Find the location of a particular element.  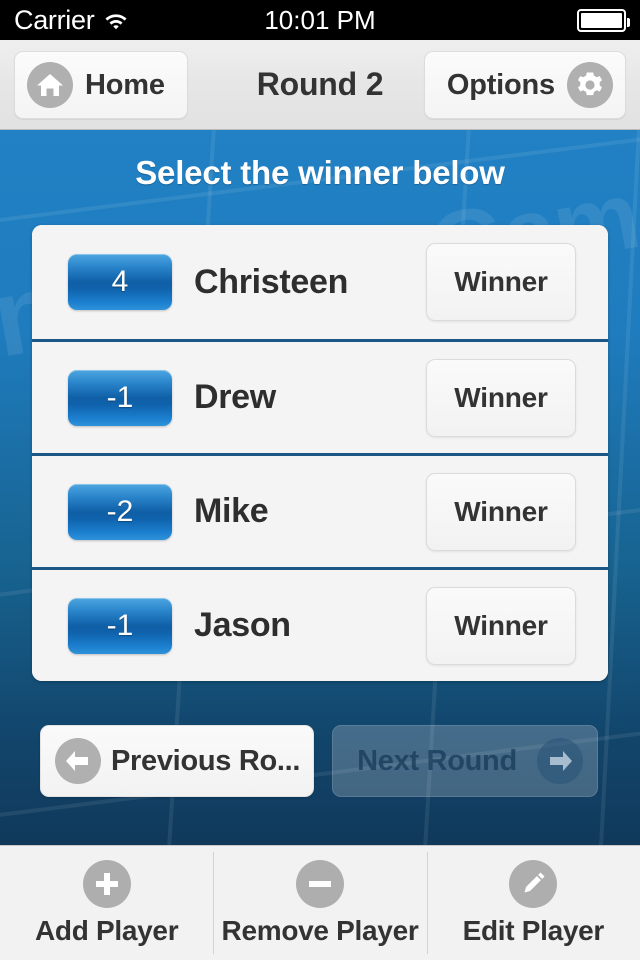

status-bar-right is located at coordinates (603, 20).